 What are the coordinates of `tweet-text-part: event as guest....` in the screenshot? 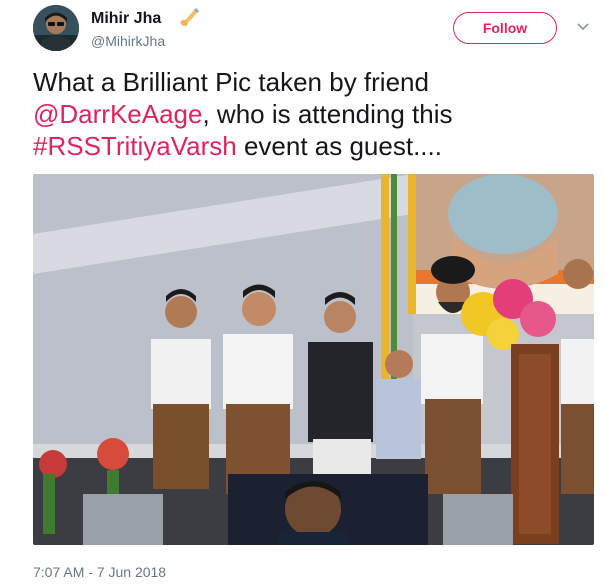 It's located at (339, 146).